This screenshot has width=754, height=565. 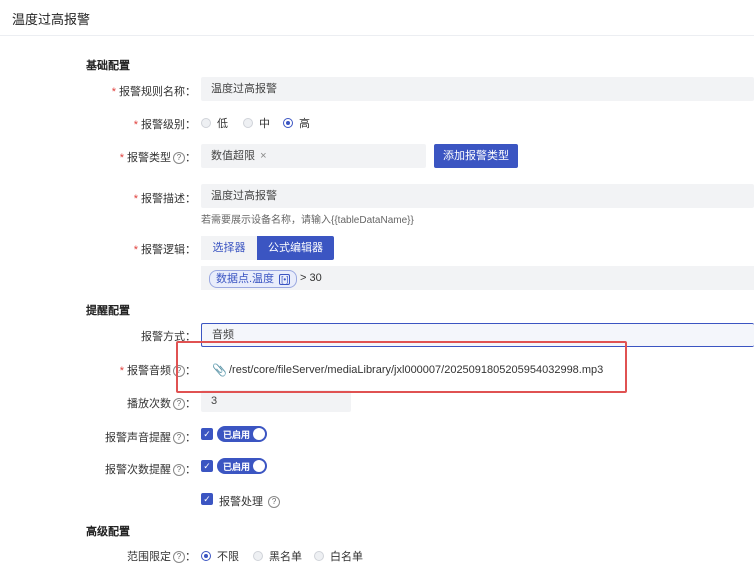 I want to click on section-advanced-title: 高级配置, so click(x=108, y=532).